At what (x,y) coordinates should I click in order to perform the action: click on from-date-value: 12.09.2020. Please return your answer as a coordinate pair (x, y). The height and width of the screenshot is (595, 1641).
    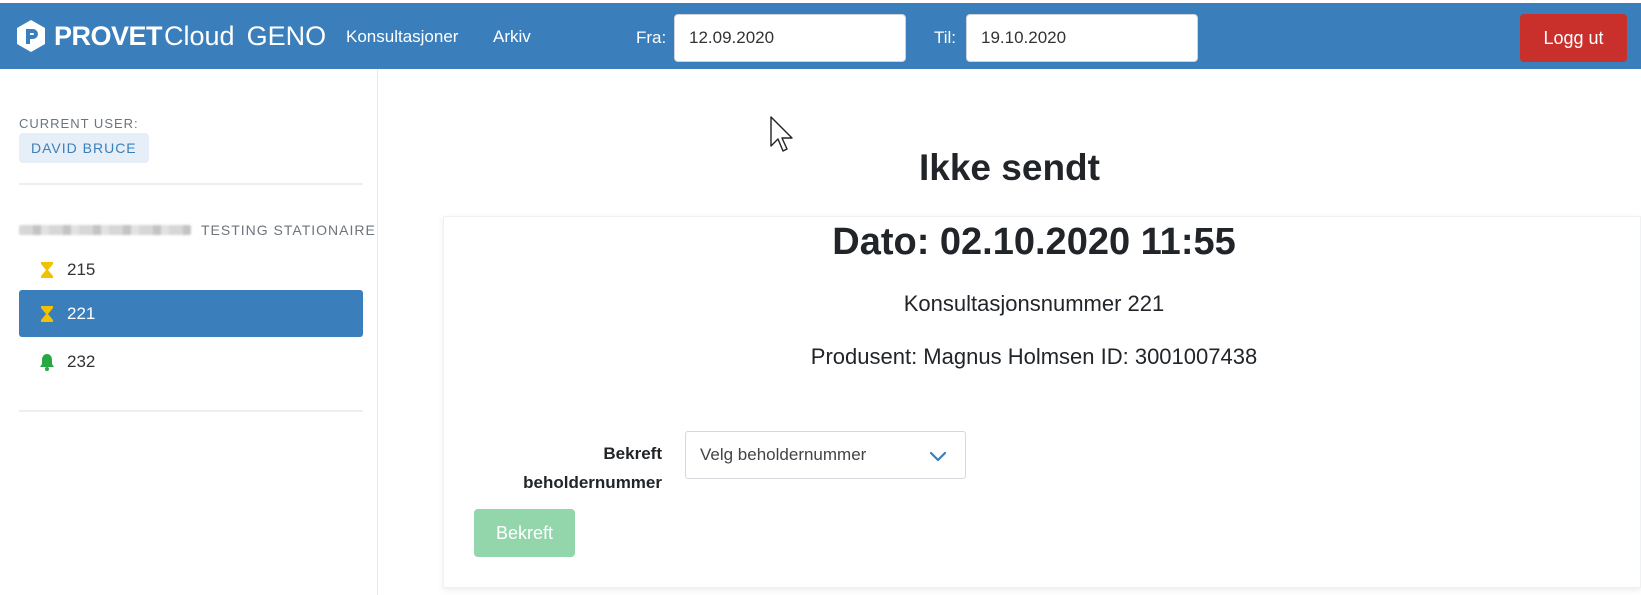
    Looking at the image, I should click on (732, 37).